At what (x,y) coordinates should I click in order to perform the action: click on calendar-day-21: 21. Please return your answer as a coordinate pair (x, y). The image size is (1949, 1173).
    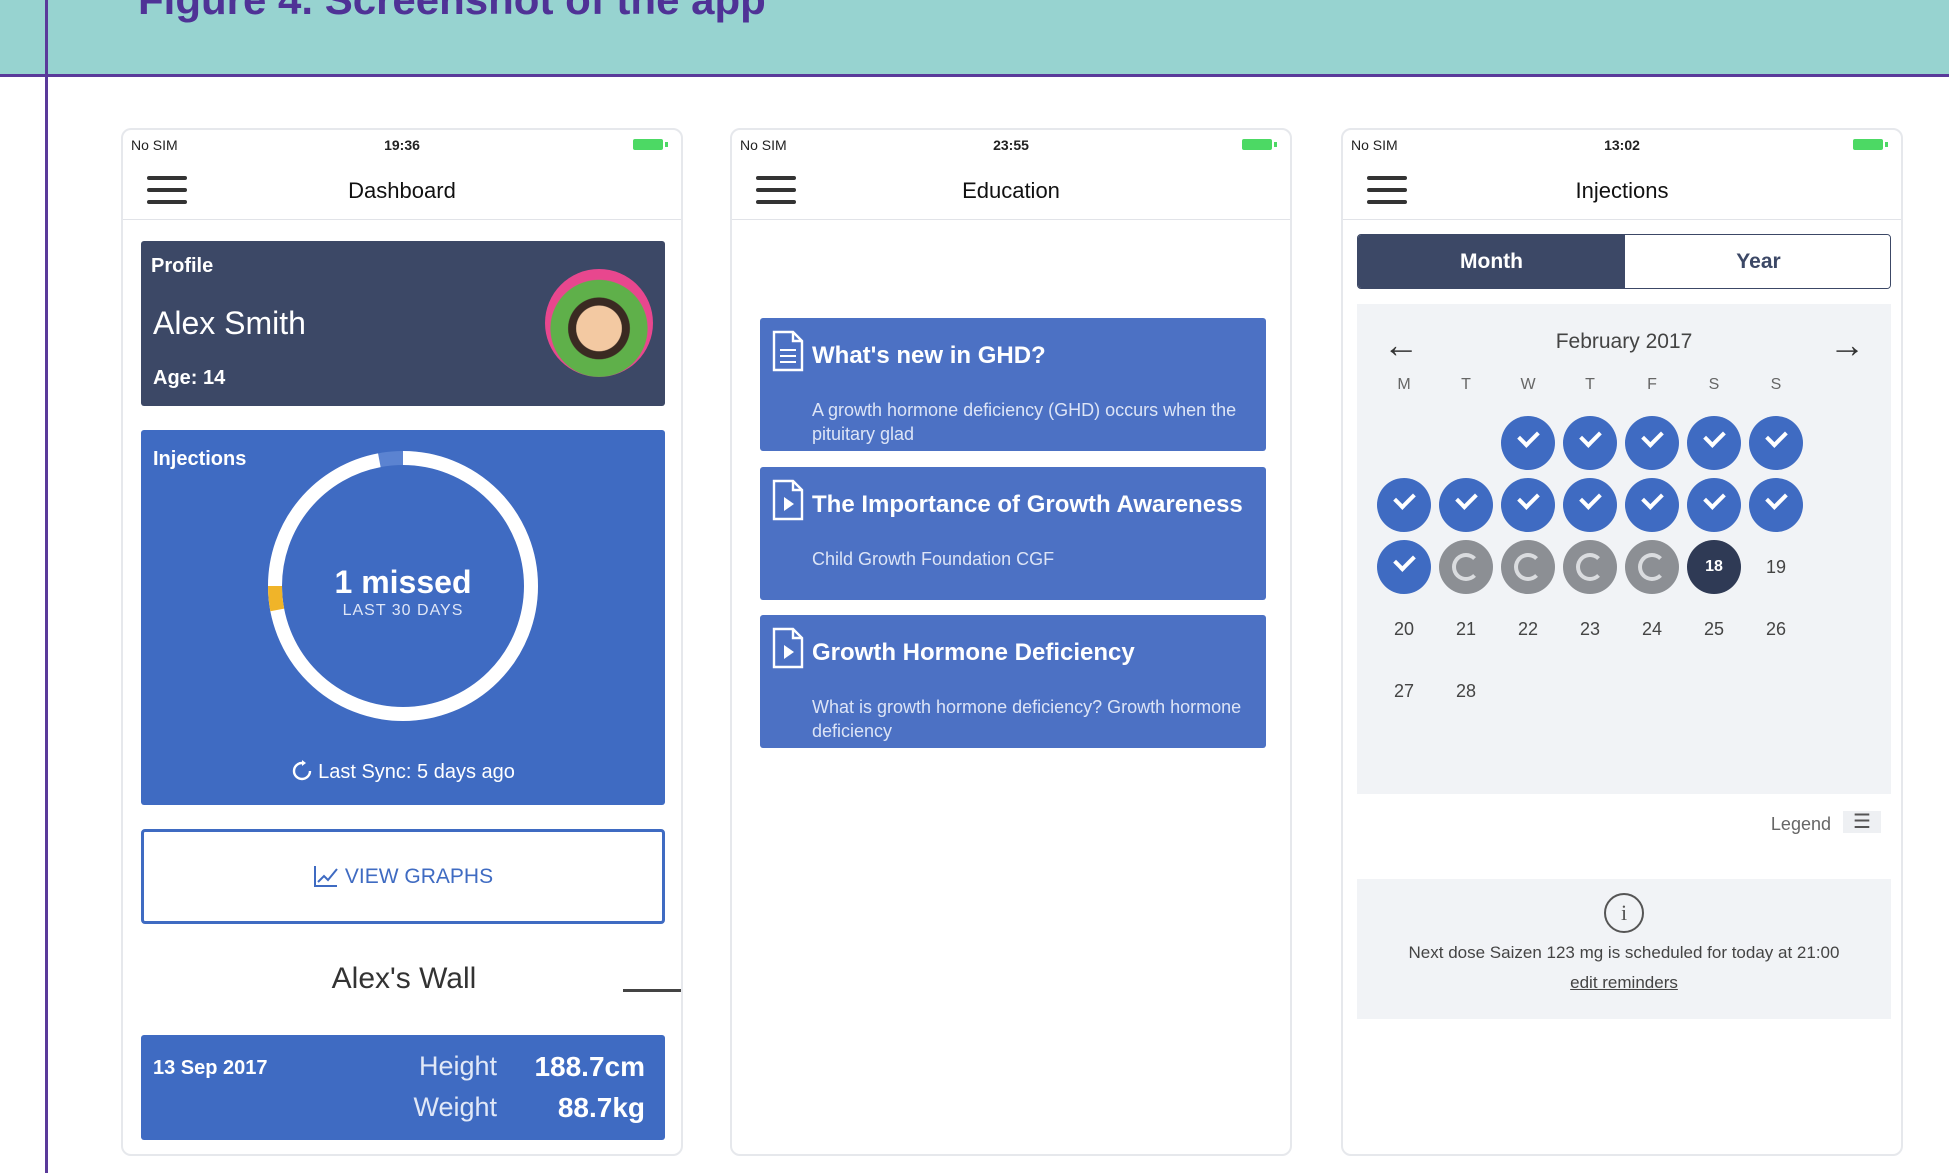
    Looking at the image, I should click on (1466, 629).